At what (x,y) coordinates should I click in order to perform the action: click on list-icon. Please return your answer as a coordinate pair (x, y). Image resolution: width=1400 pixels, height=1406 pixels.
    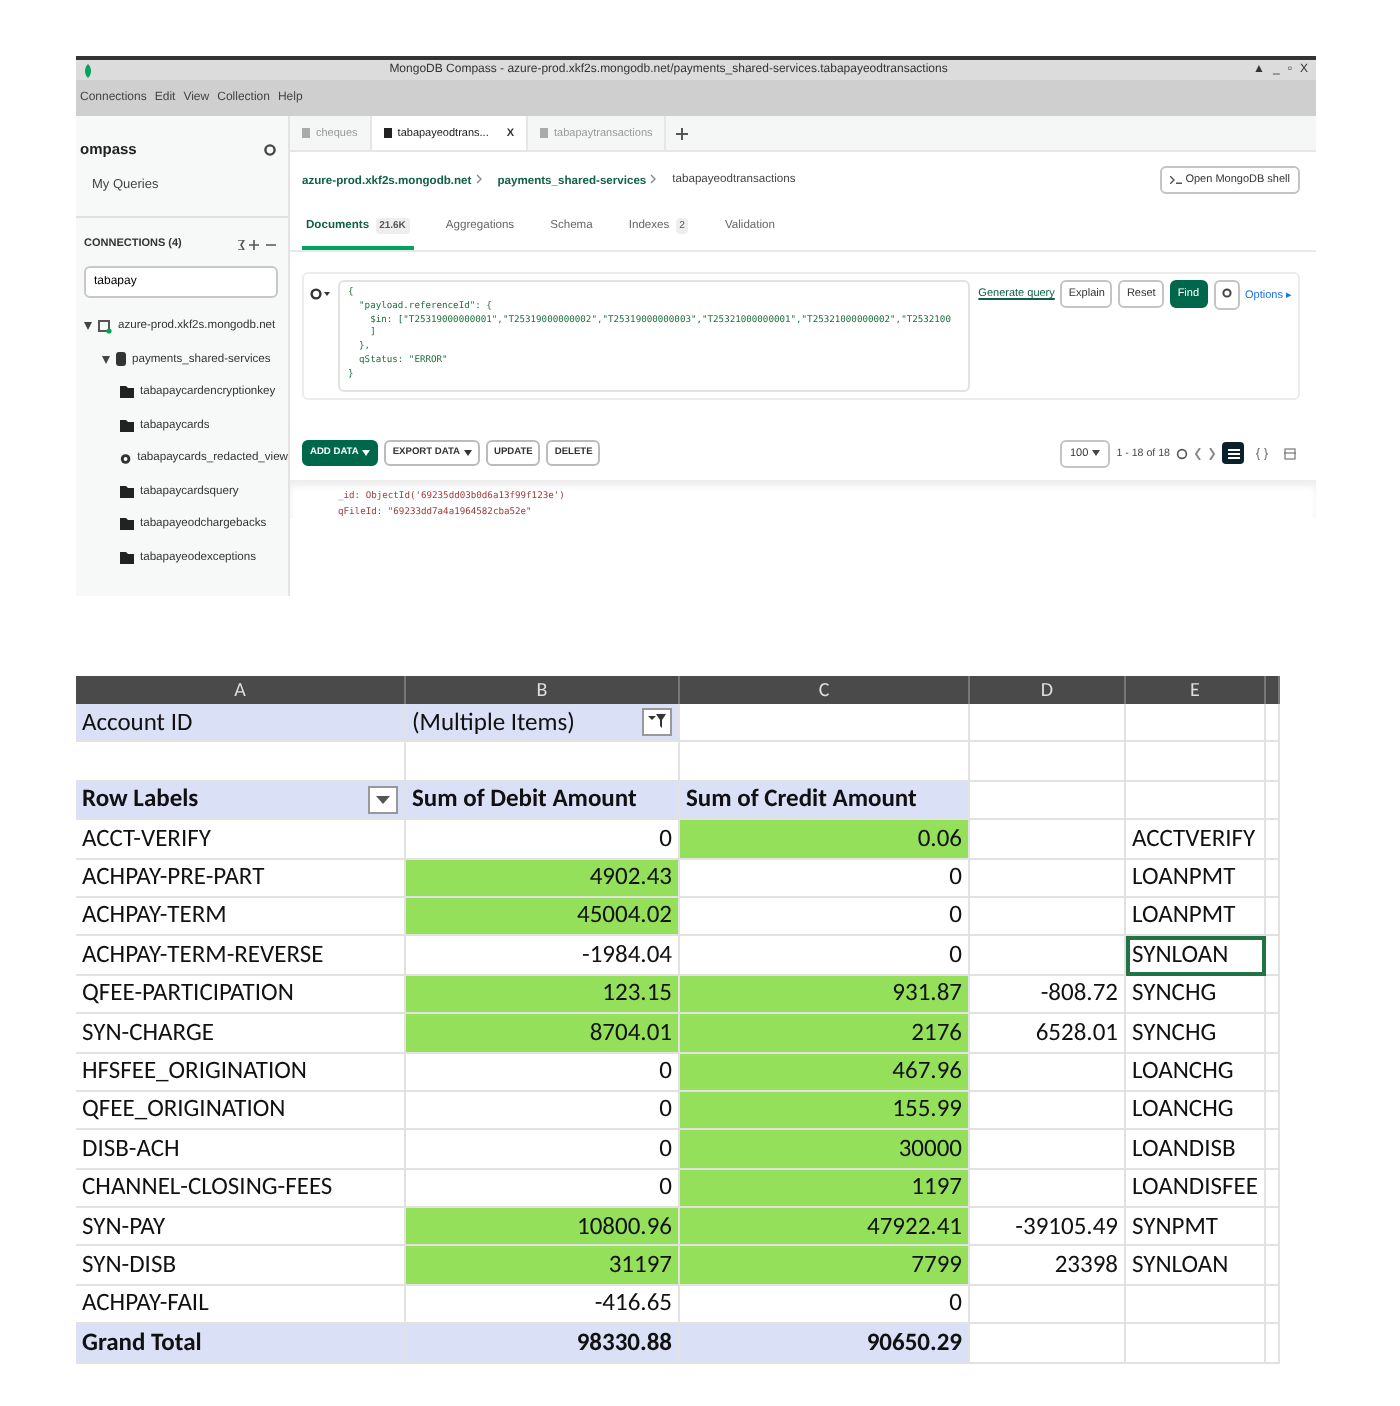
    Looking at the image, I should click on (1233, 453).